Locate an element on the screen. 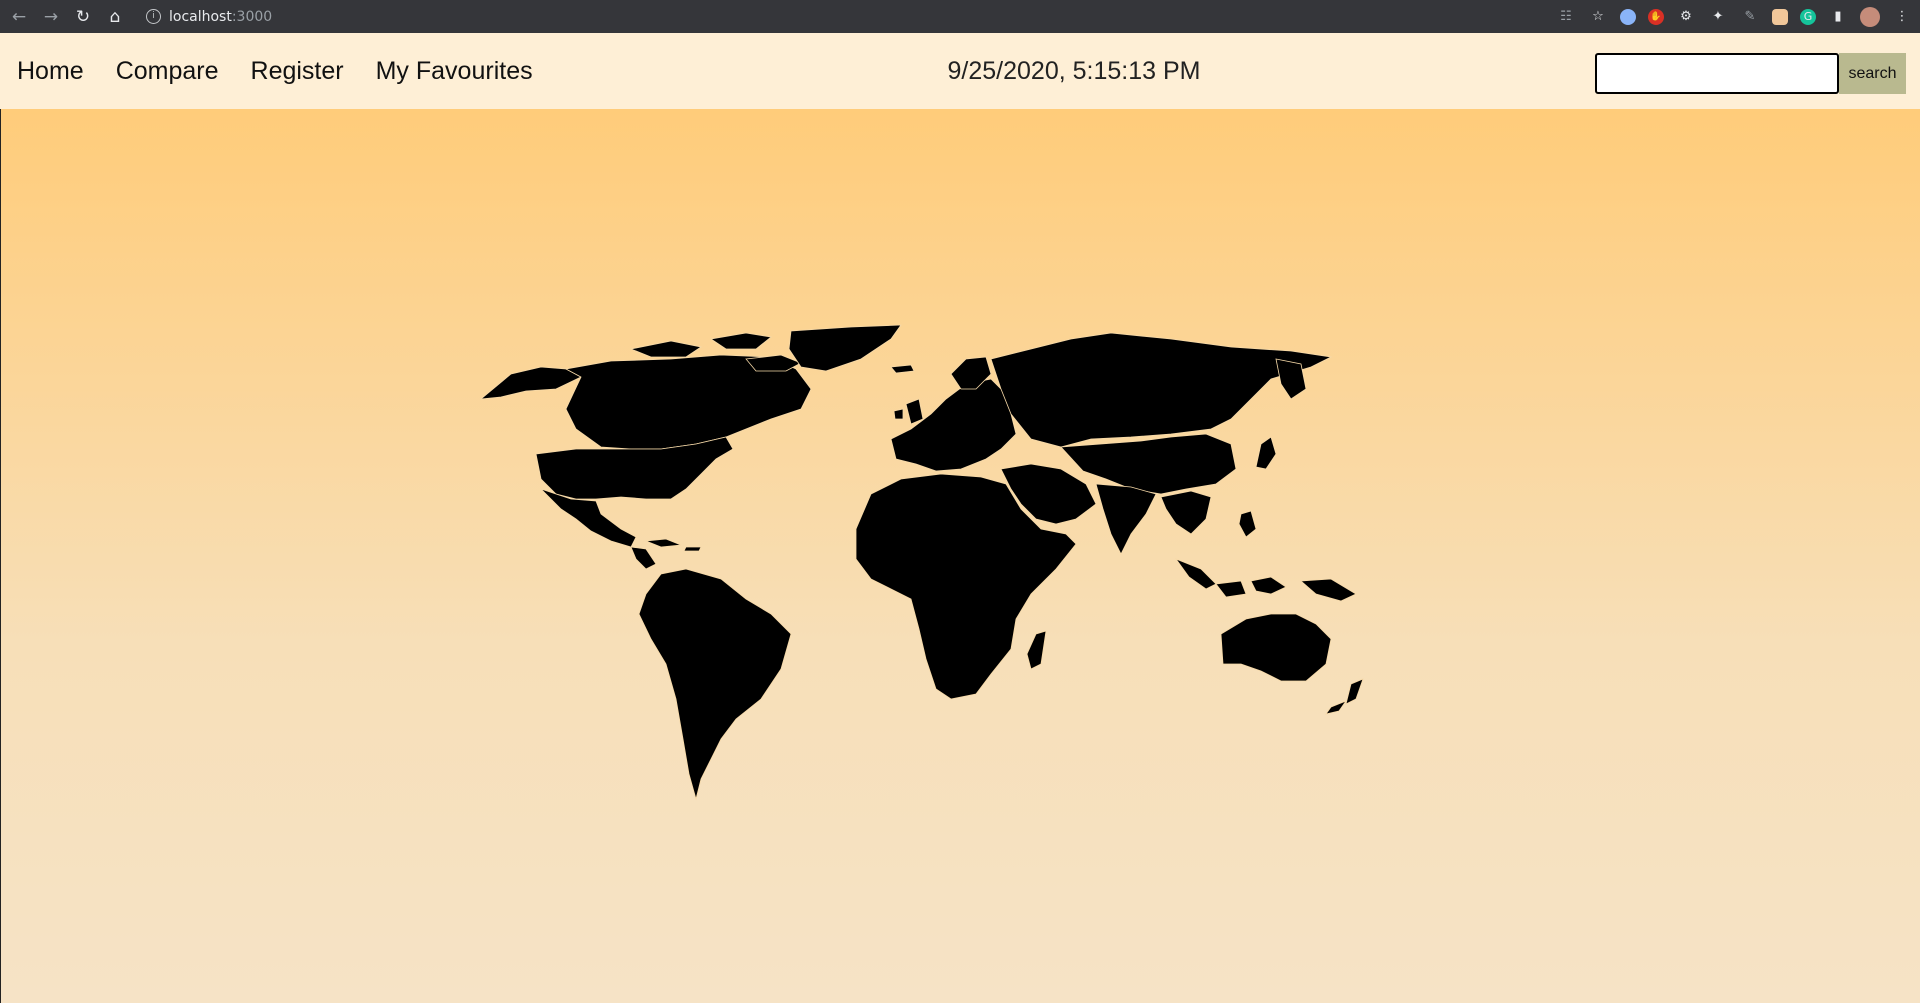 This screenshot has height=1003, width=1920. home-icon: ⌂ is located at coordinates (115, 17).